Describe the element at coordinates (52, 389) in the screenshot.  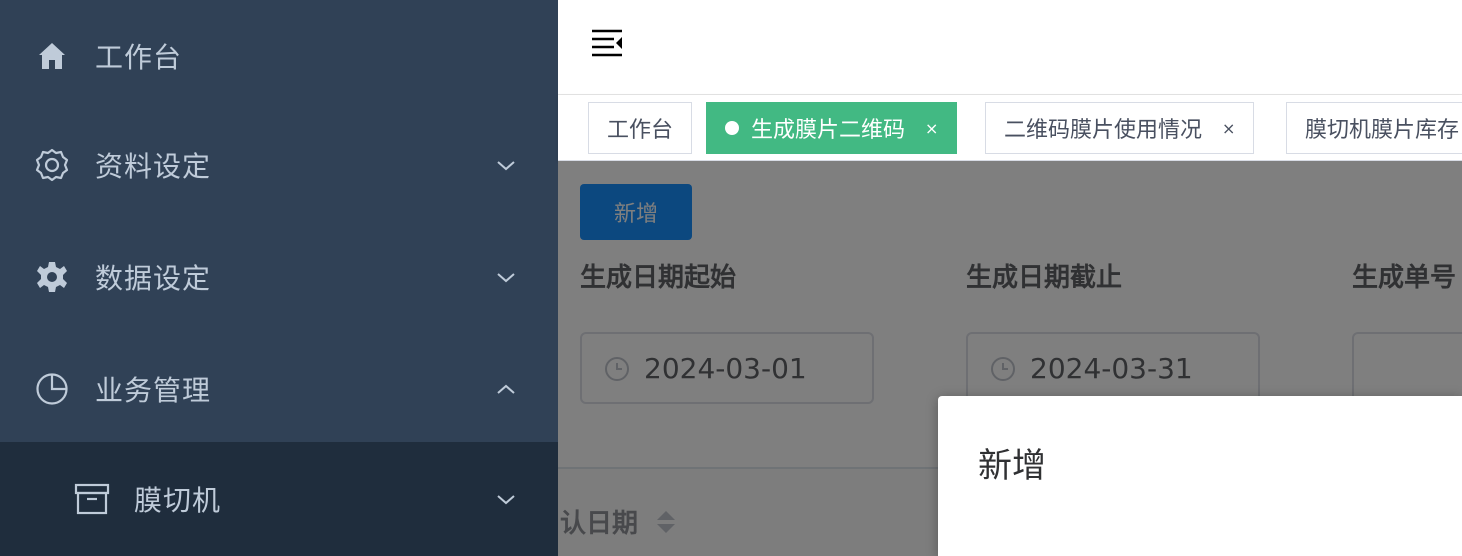
I see `pie-chart-icon` at that location.